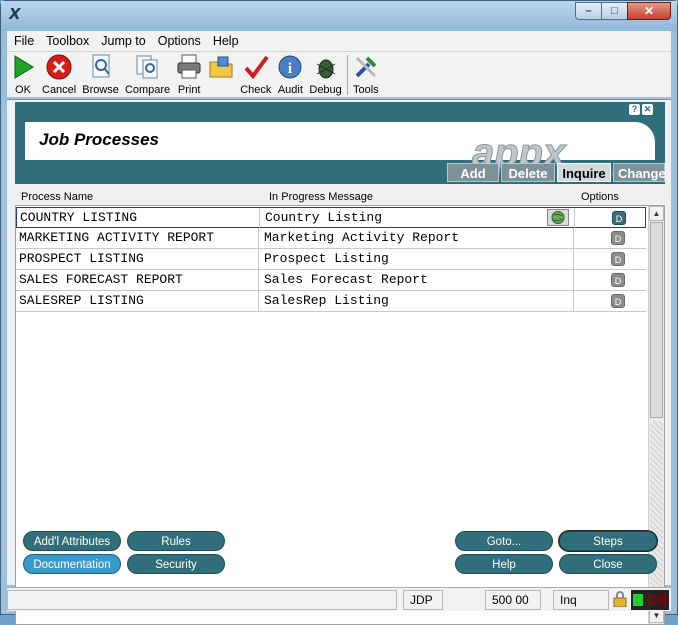 This screenshot has width=678, height=625. I want to click on title-panel: Job Processes appx SOFTWARE, so click(340, 150).